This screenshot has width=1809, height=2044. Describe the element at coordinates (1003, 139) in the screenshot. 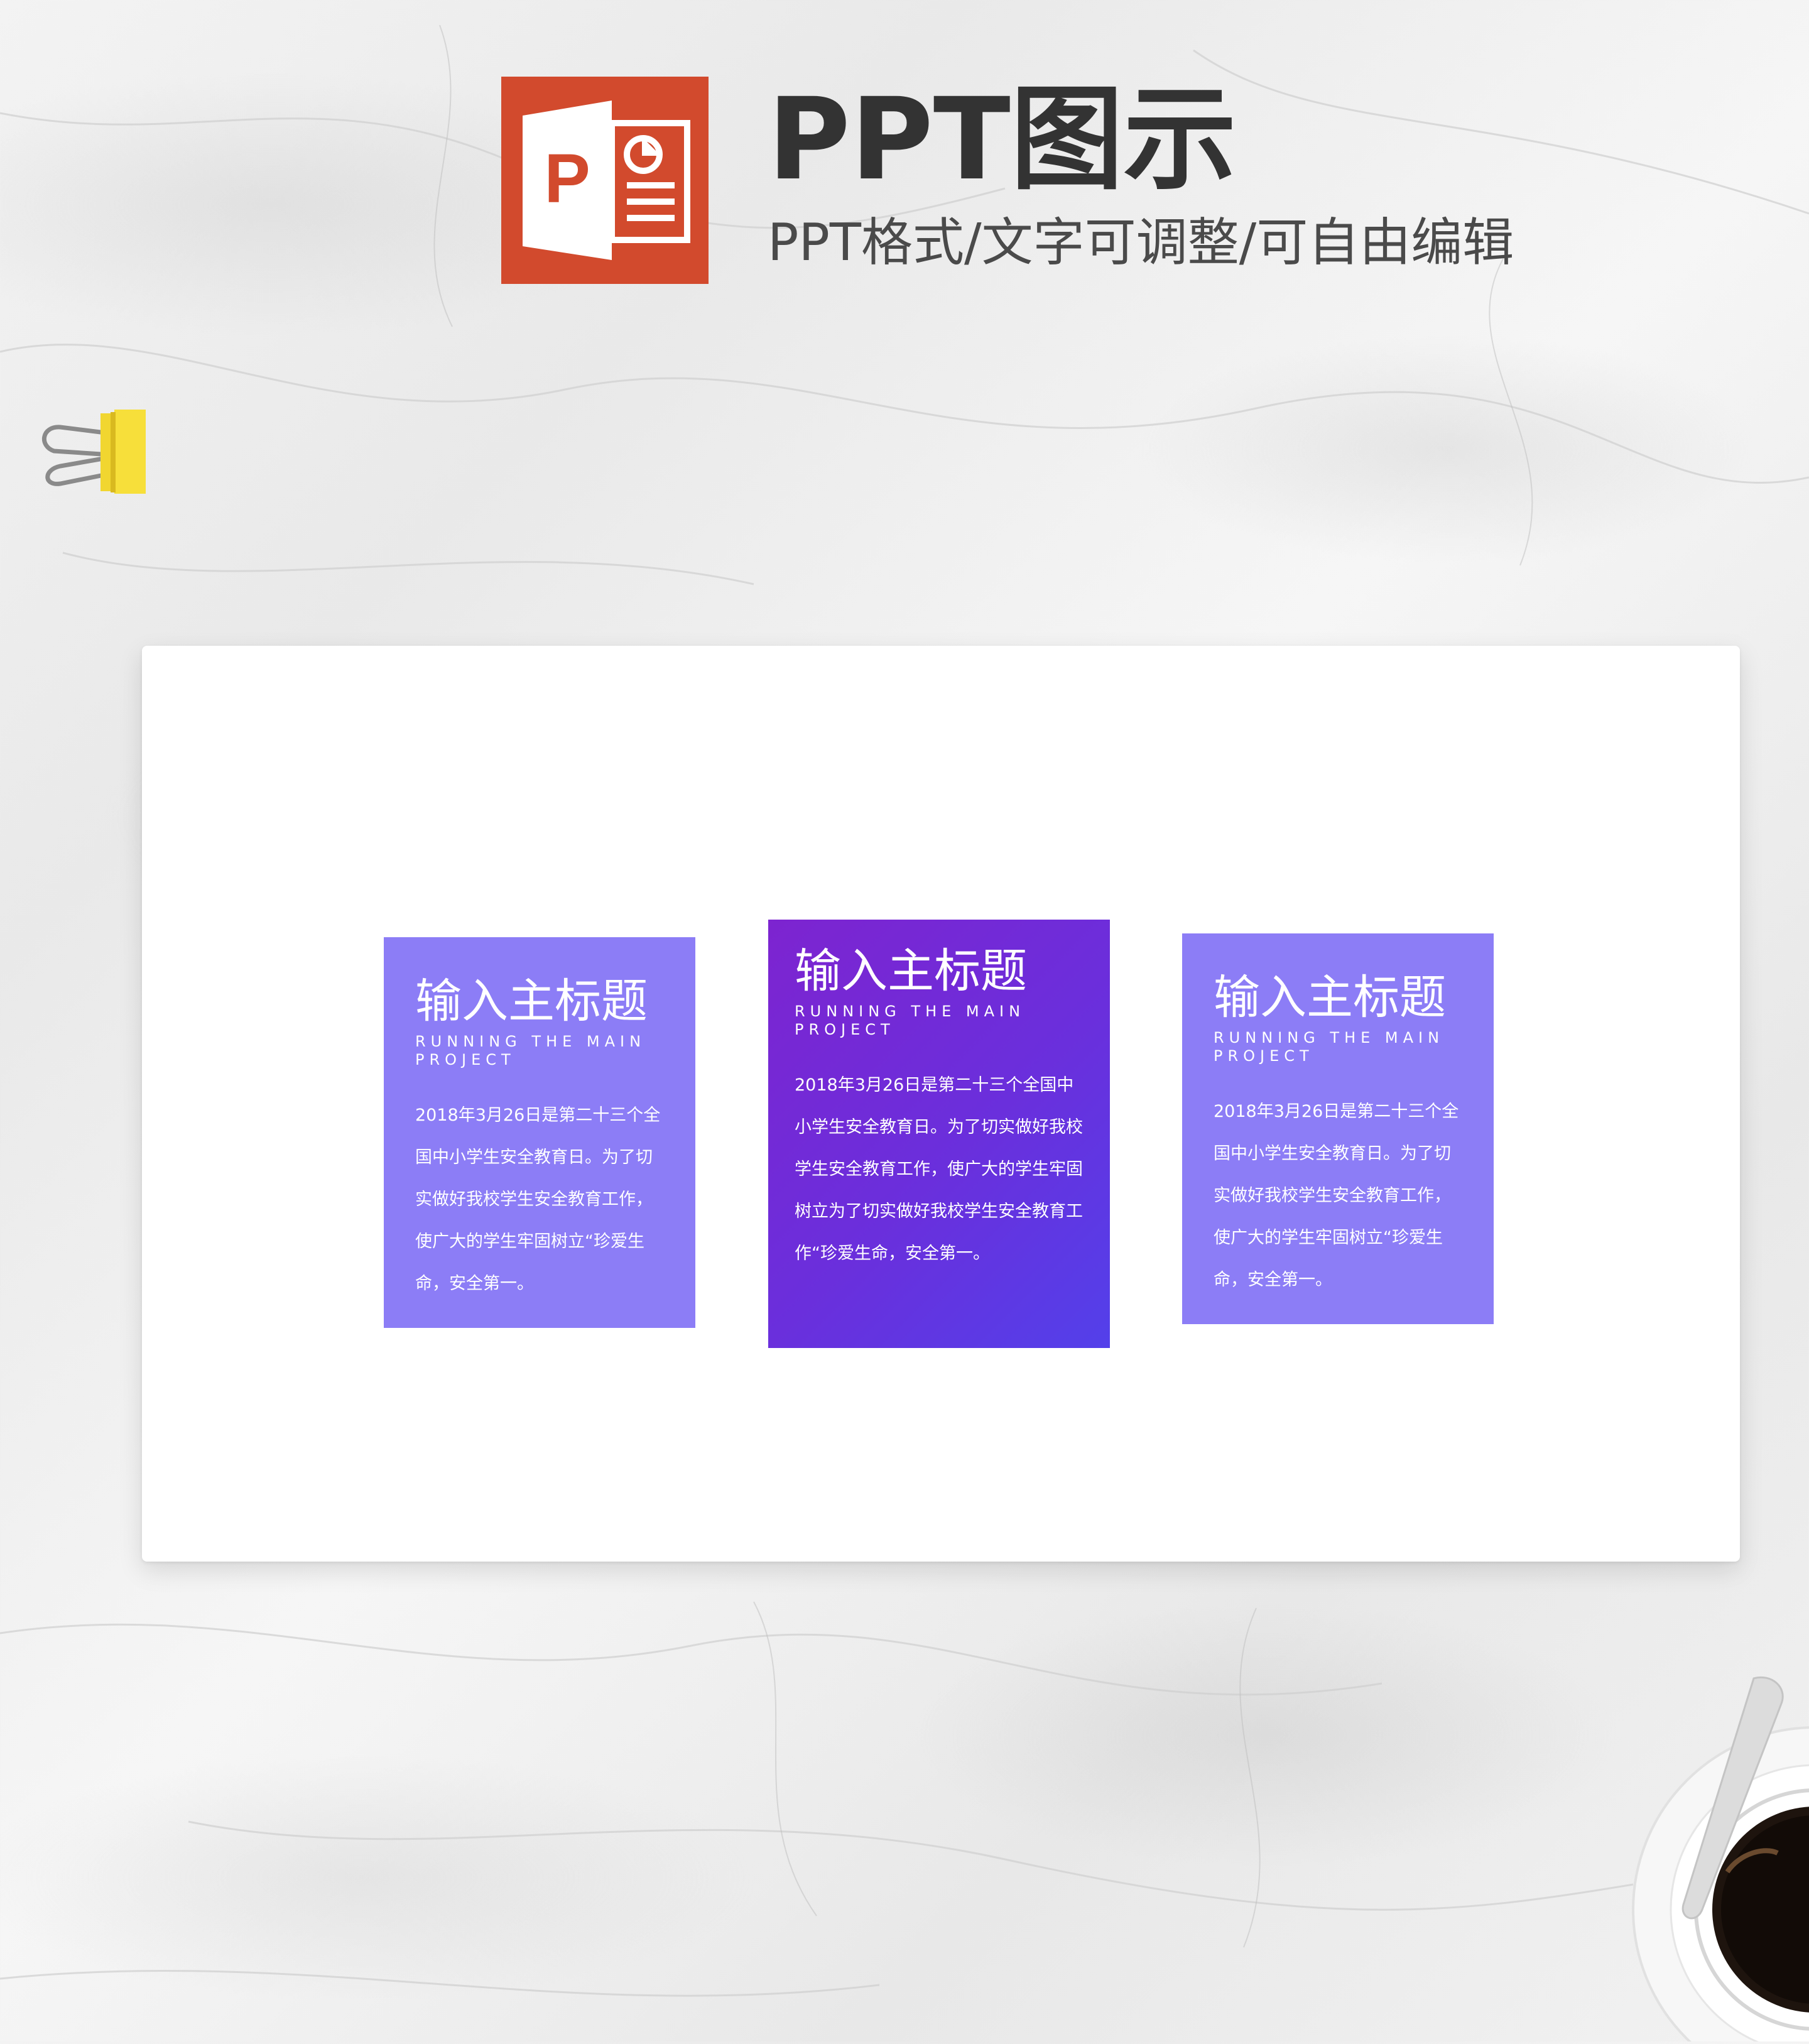

I see `page-title: PPT图示` at that location.